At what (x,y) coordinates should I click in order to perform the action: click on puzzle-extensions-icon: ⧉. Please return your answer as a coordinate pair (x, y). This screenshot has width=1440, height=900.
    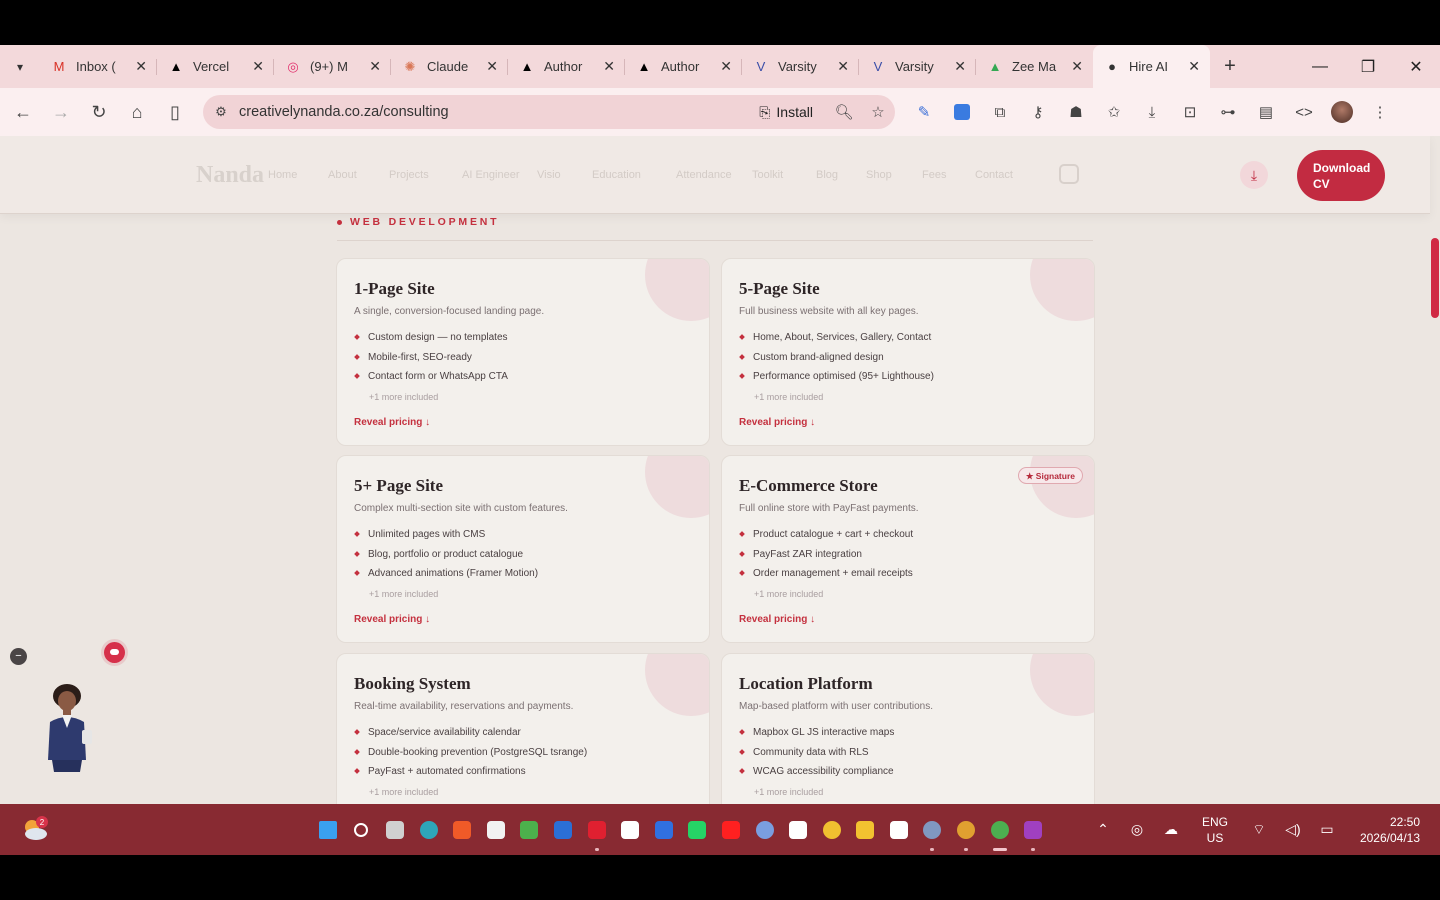
    Looking at the image, I should click on (1000, 112).